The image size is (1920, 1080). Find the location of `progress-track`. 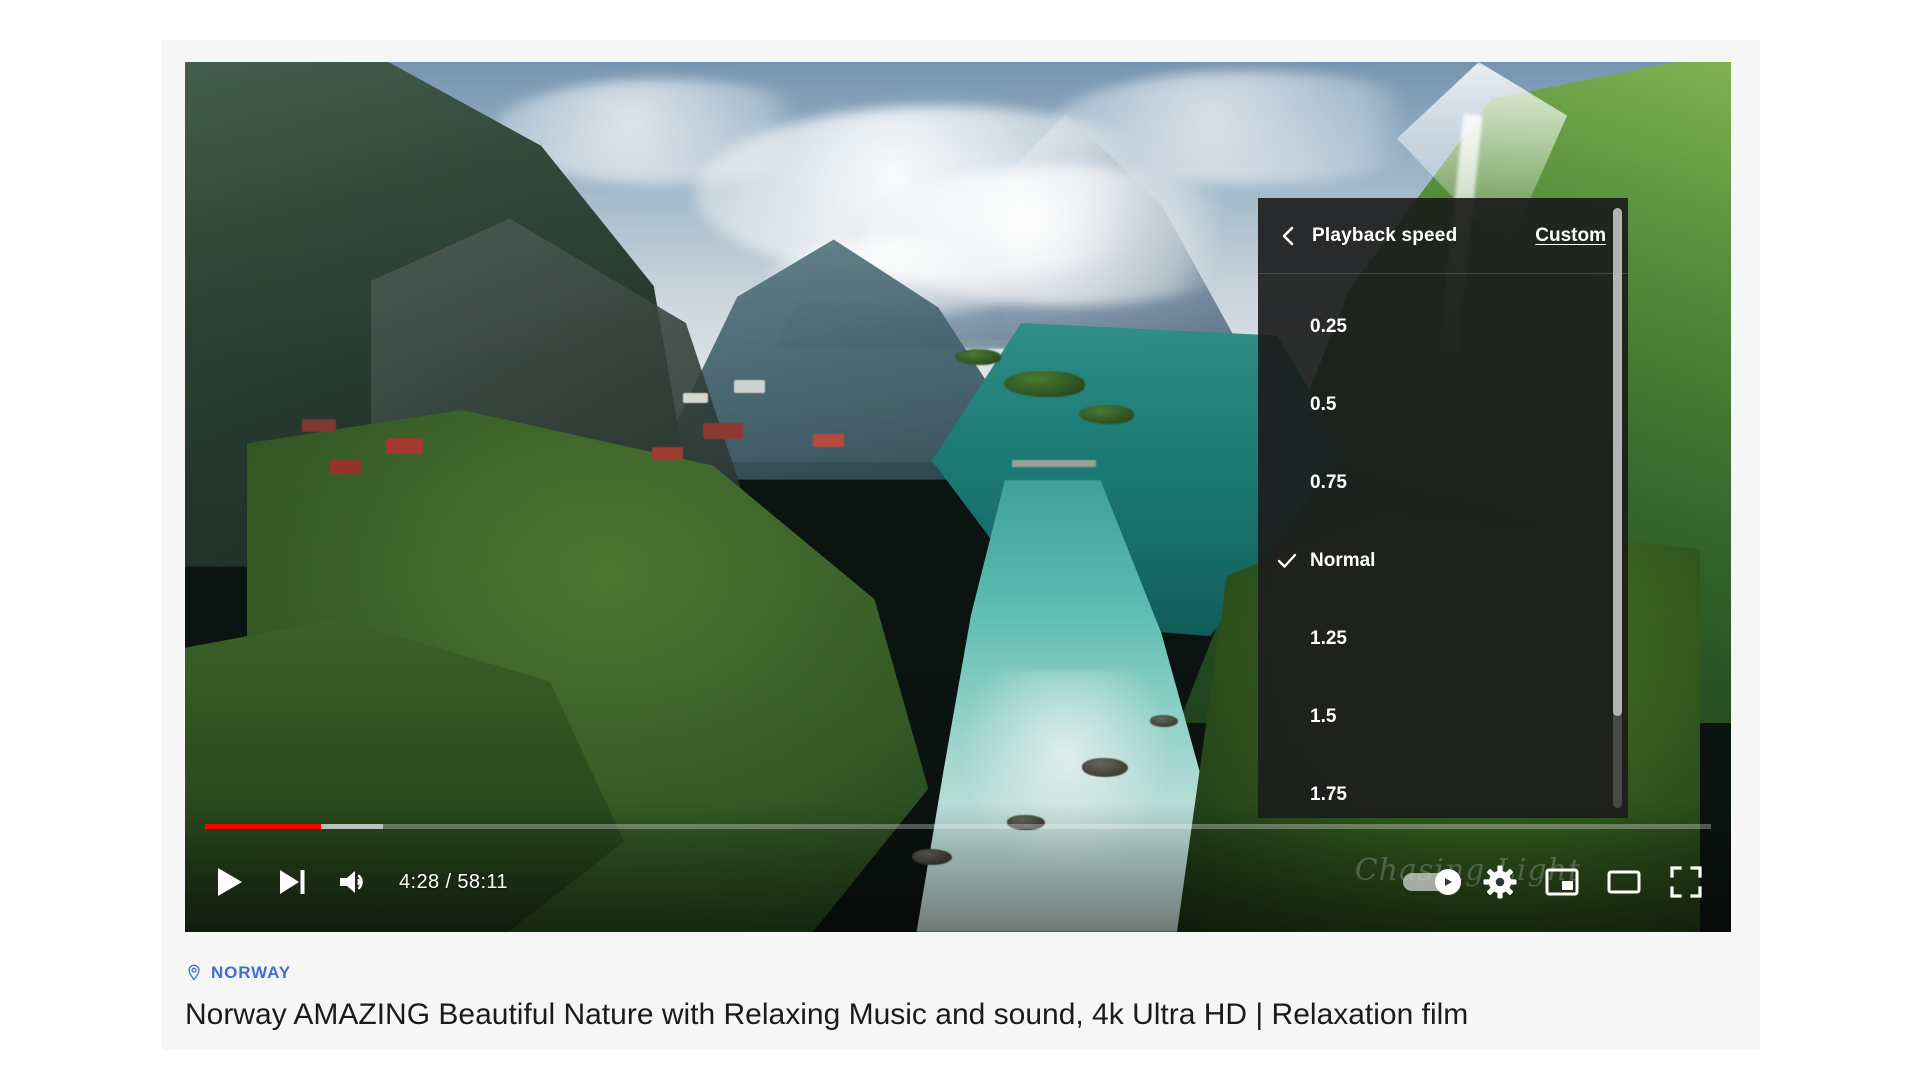

progress-track is located at coordinates (958, 826).